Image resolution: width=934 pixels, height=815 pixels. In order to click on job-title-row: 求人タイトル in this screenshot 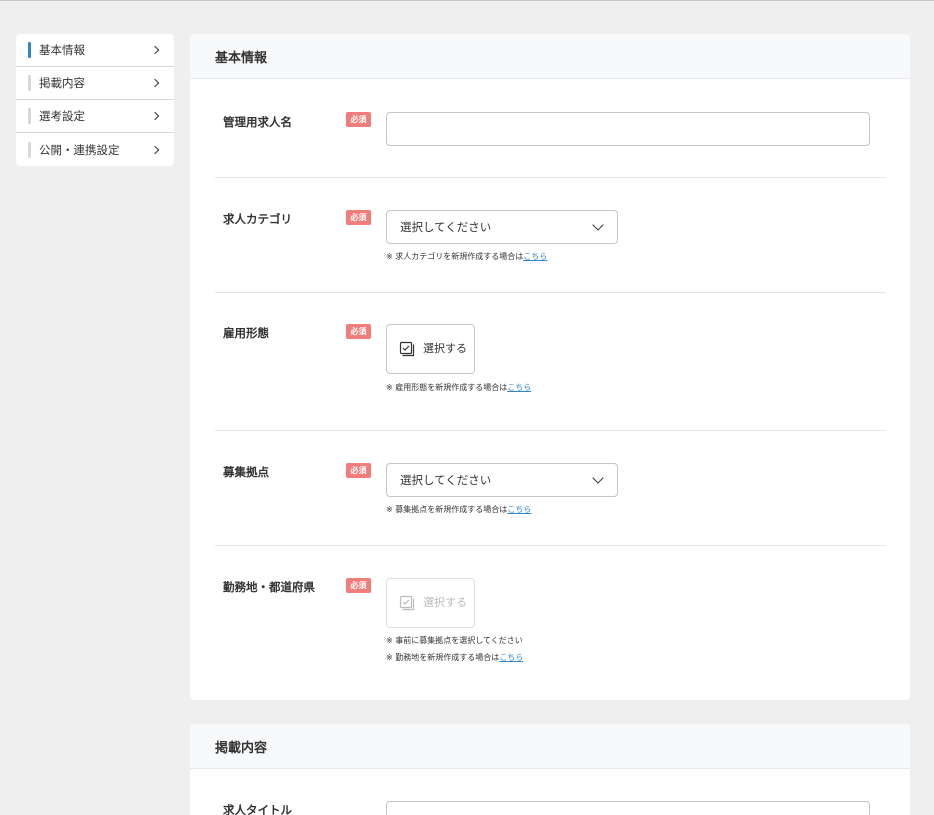, I will do `click(550, 792)`.